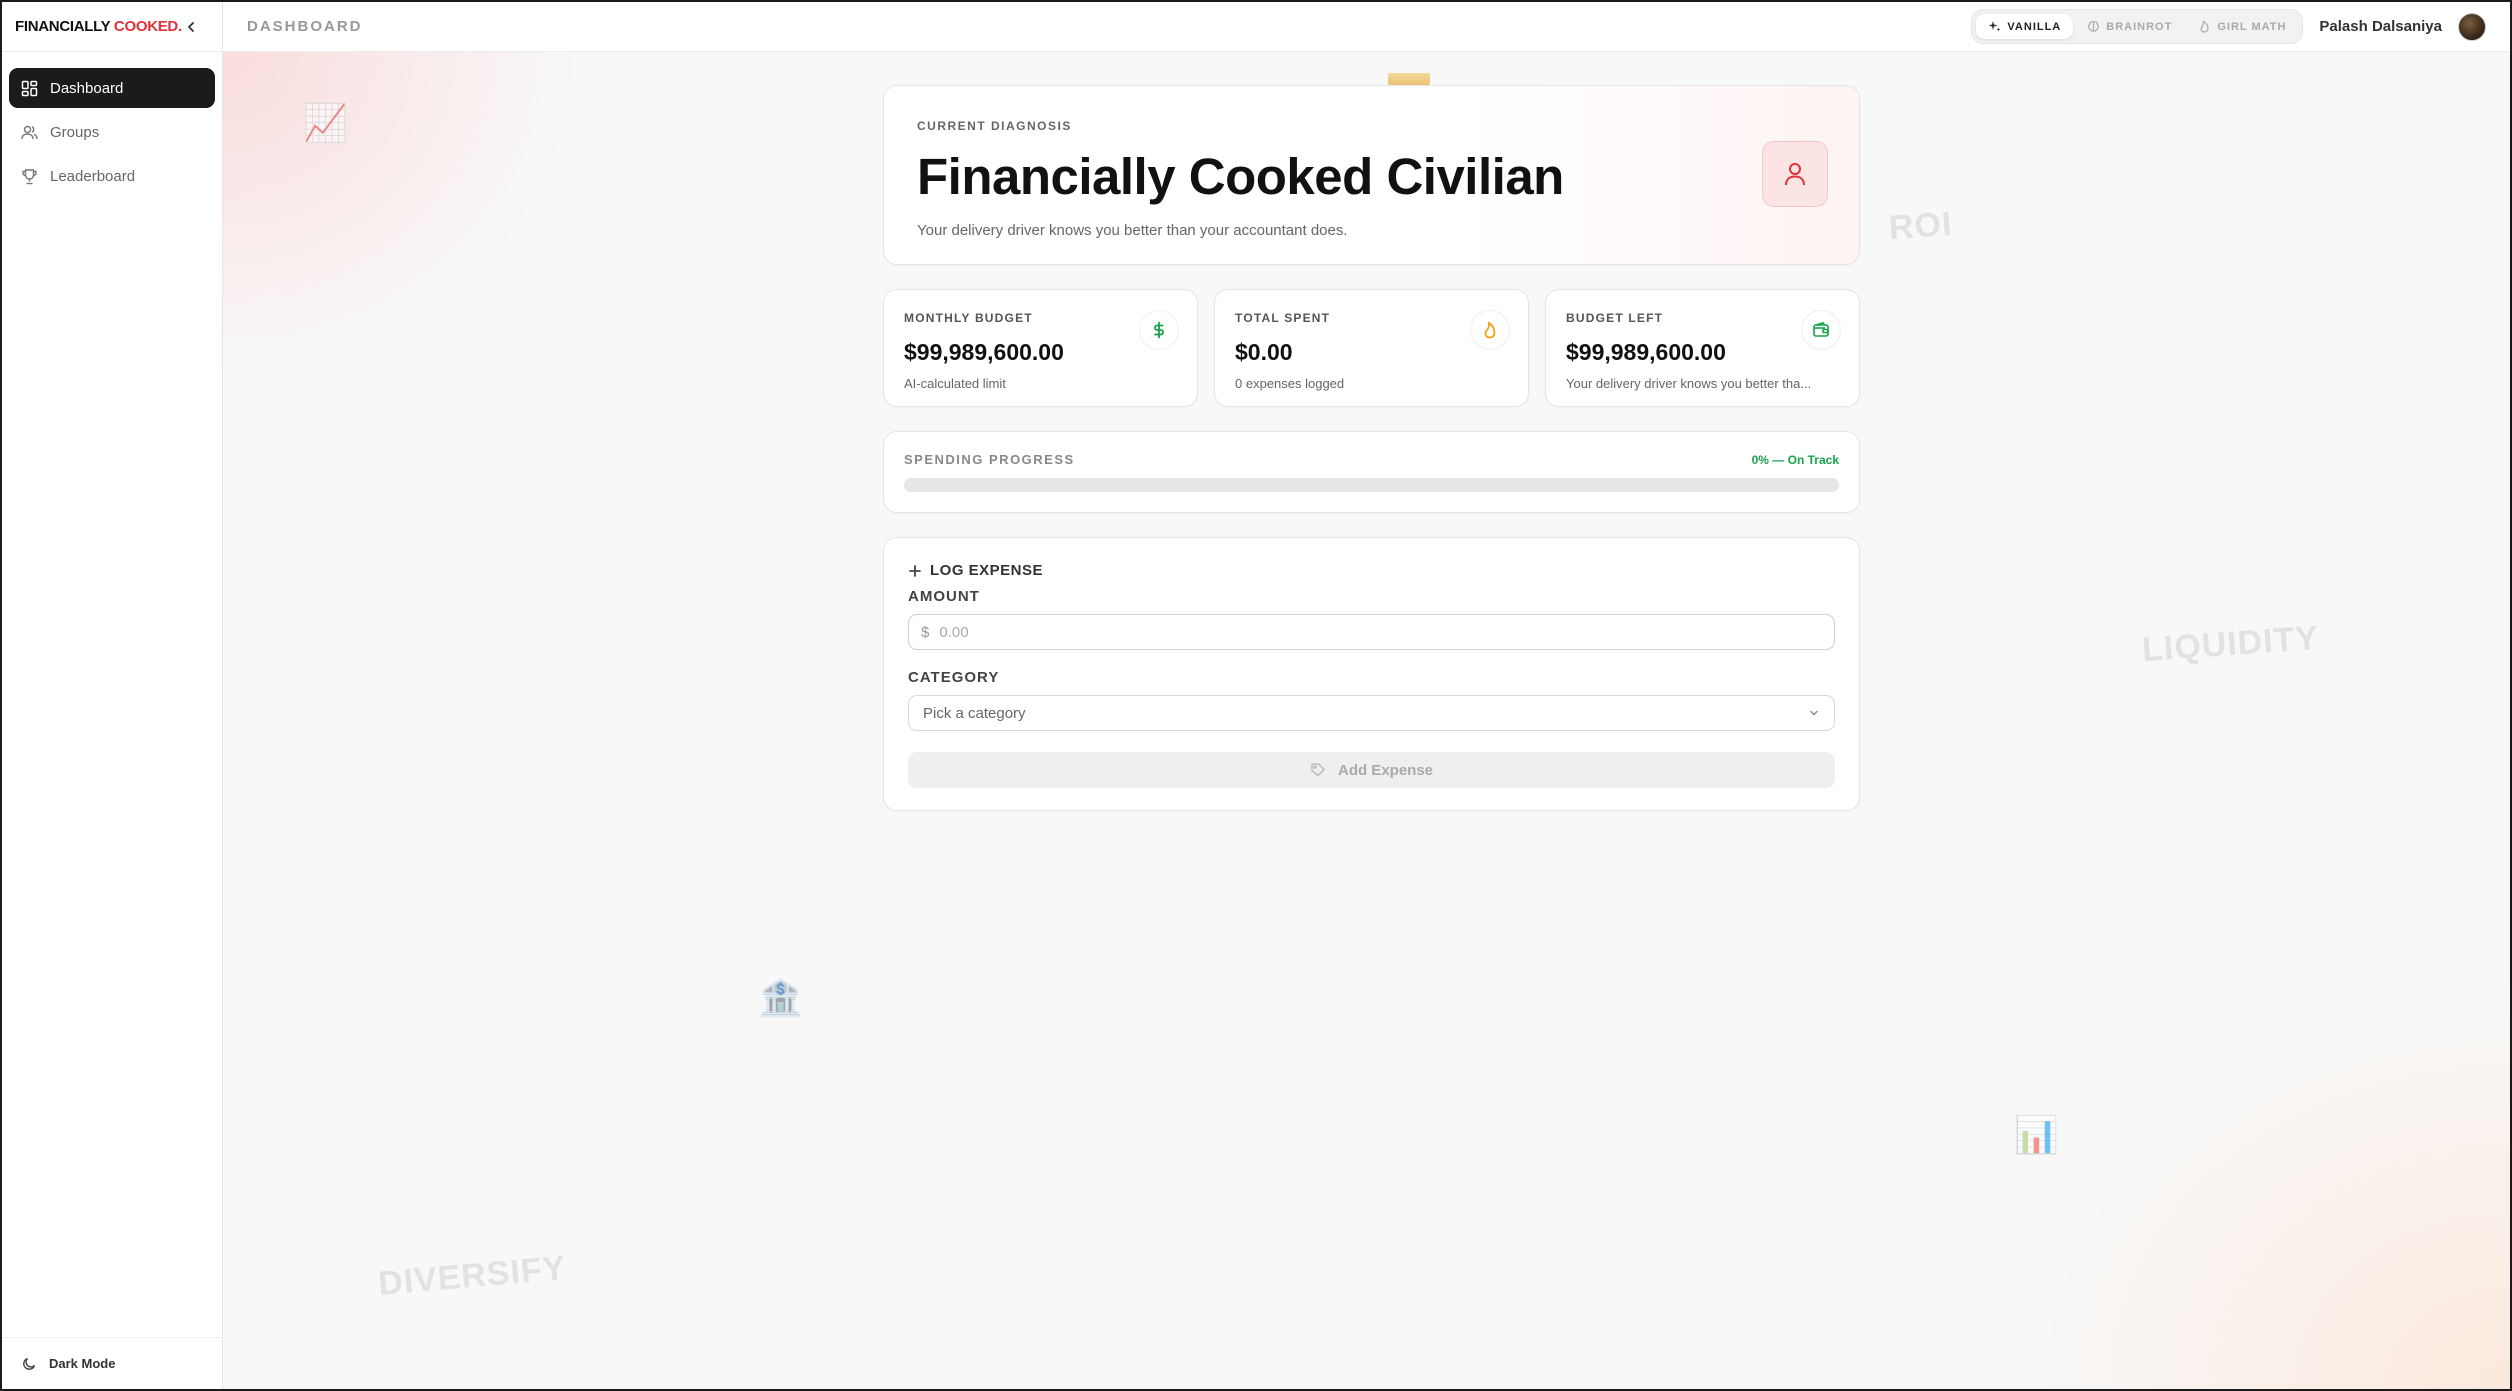 The height and width of the screenshot is (1391, 2512). What do you see at coordinates (1615, 318) in the screenshot?
I see `stat-label: BUDGET LEFT` at bounding box center [1615, 318].